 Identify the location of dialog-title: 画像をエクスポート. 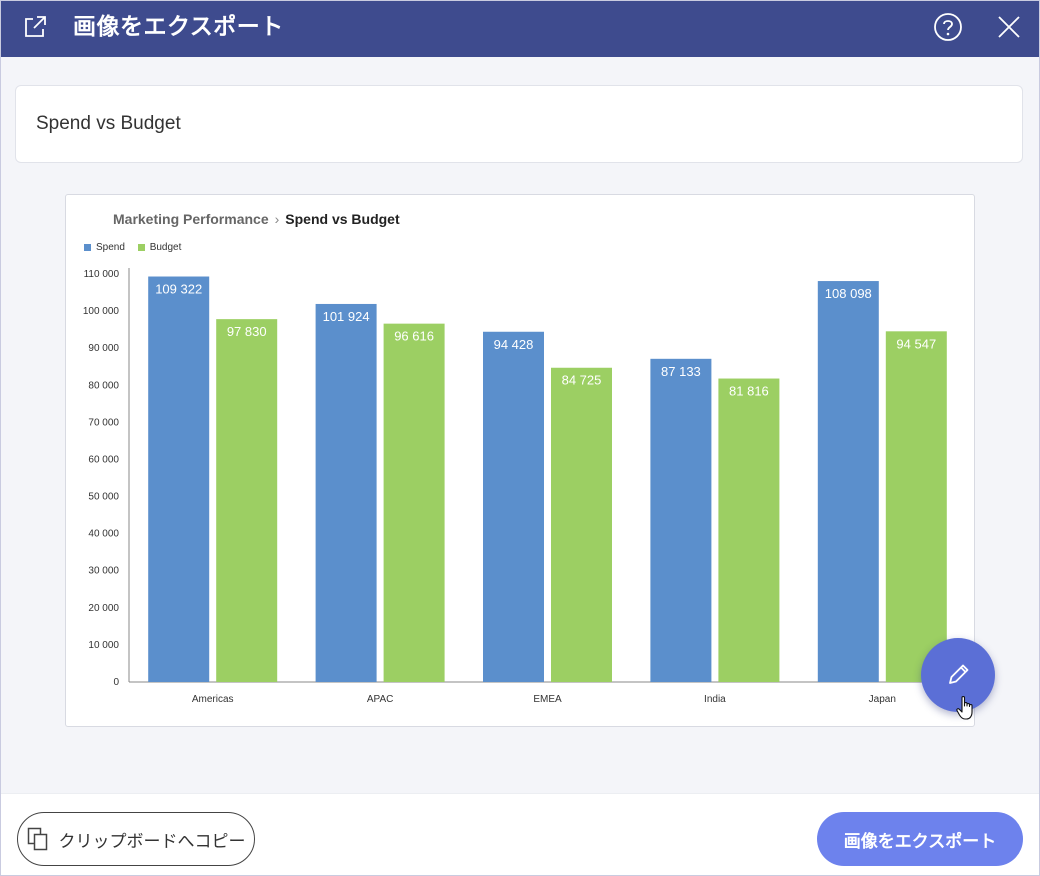
(178, 27).